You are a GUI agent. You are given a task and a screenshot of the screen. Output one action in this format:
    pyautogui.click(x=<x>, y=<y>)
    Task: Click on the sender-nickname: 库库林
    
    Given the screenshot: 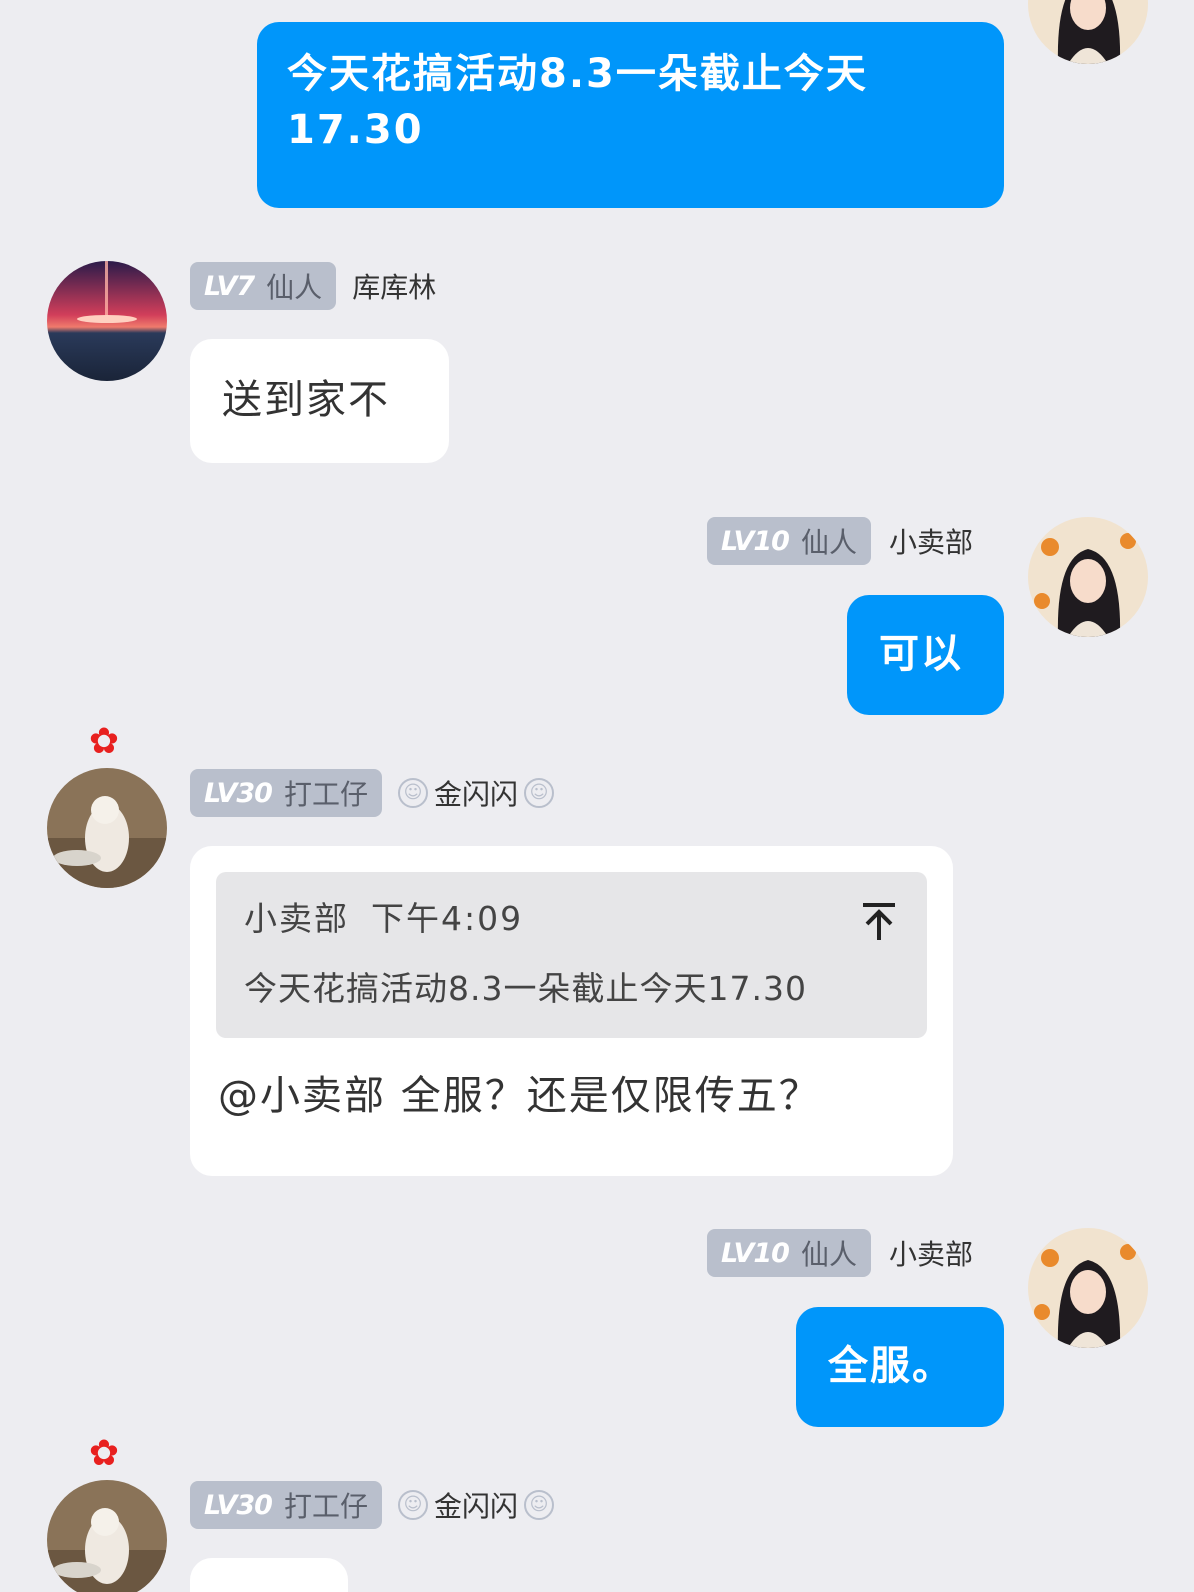 What is the action you would take?
    pyautogui.click(x=394, y=286)
    